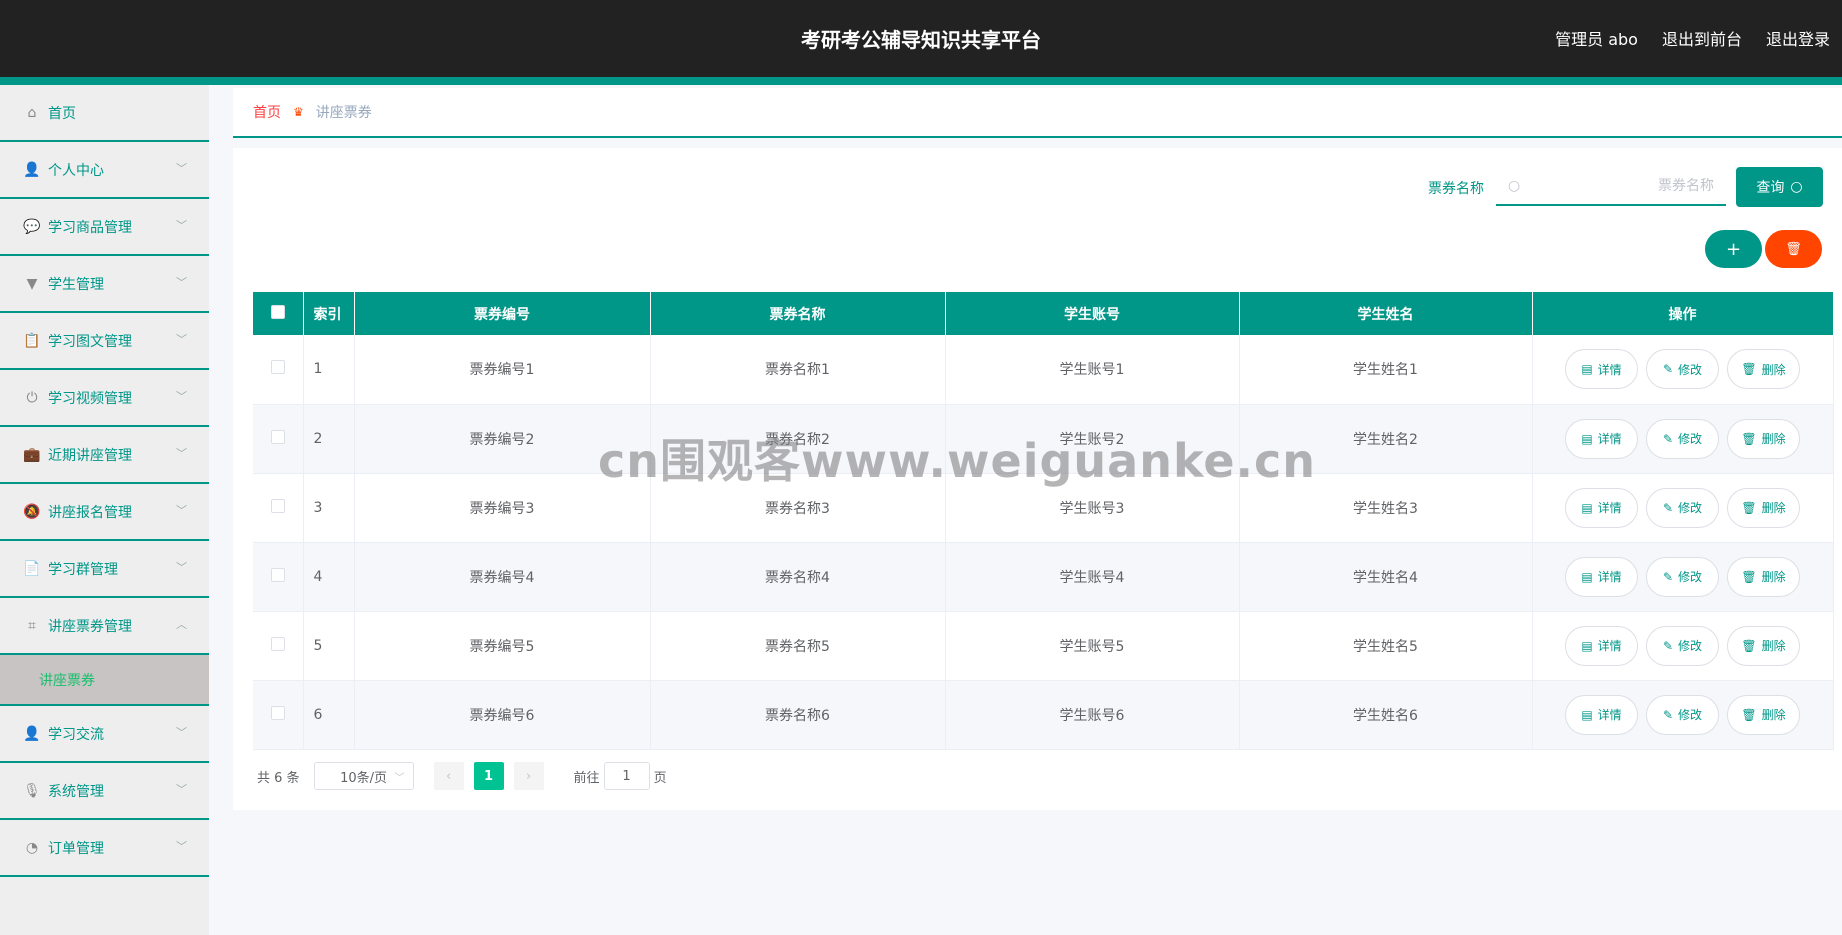 The height and width of the screenshot is (935, 1842). I want to click on query-label: 查询, so click(1770, 188).